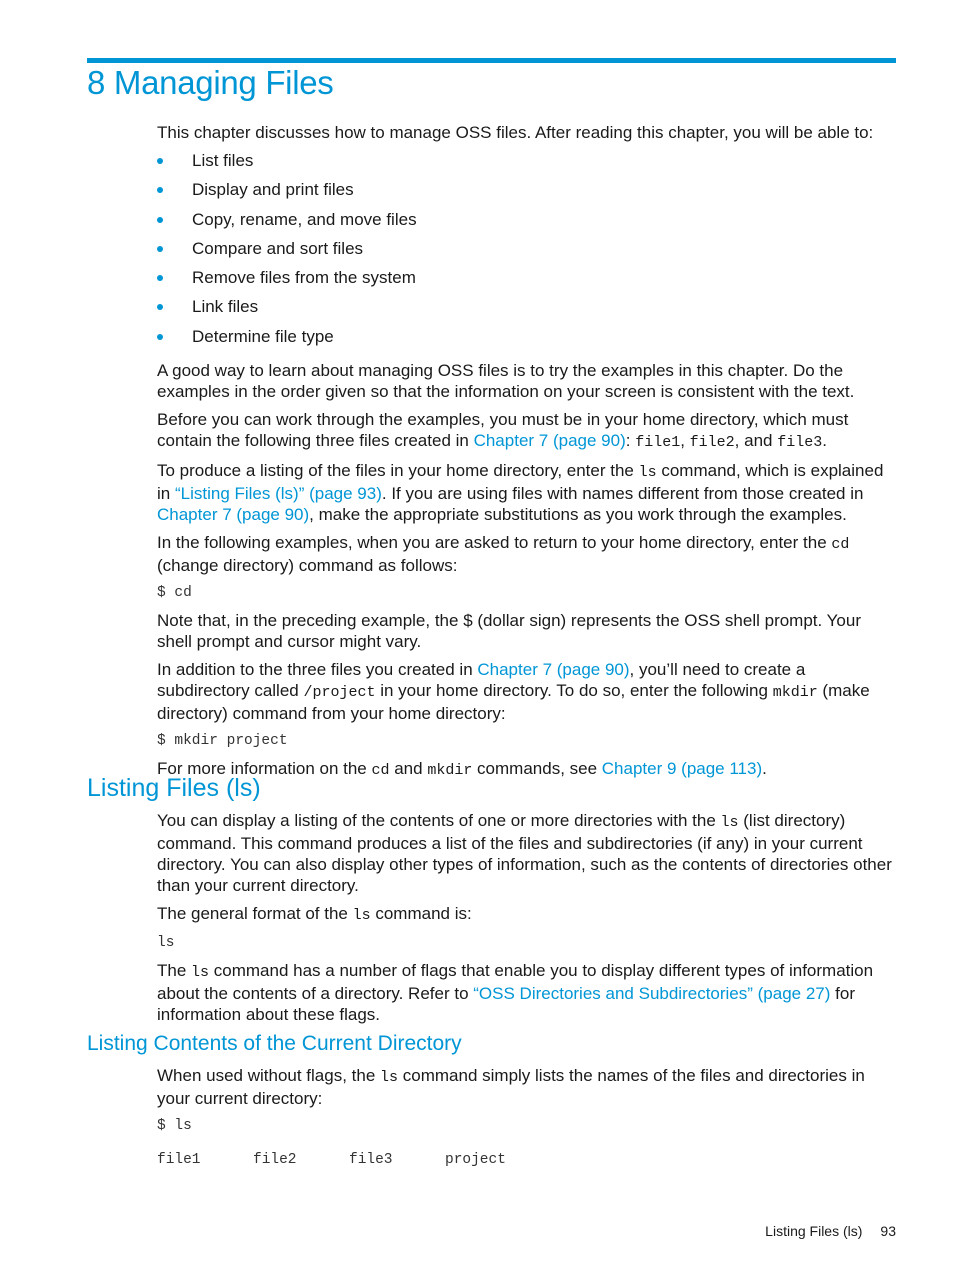 This screenshot has width=954, height=1271. Describe the element at coordinates (339, 693) in the screenshot. I see `inline-code: /project` at that location.